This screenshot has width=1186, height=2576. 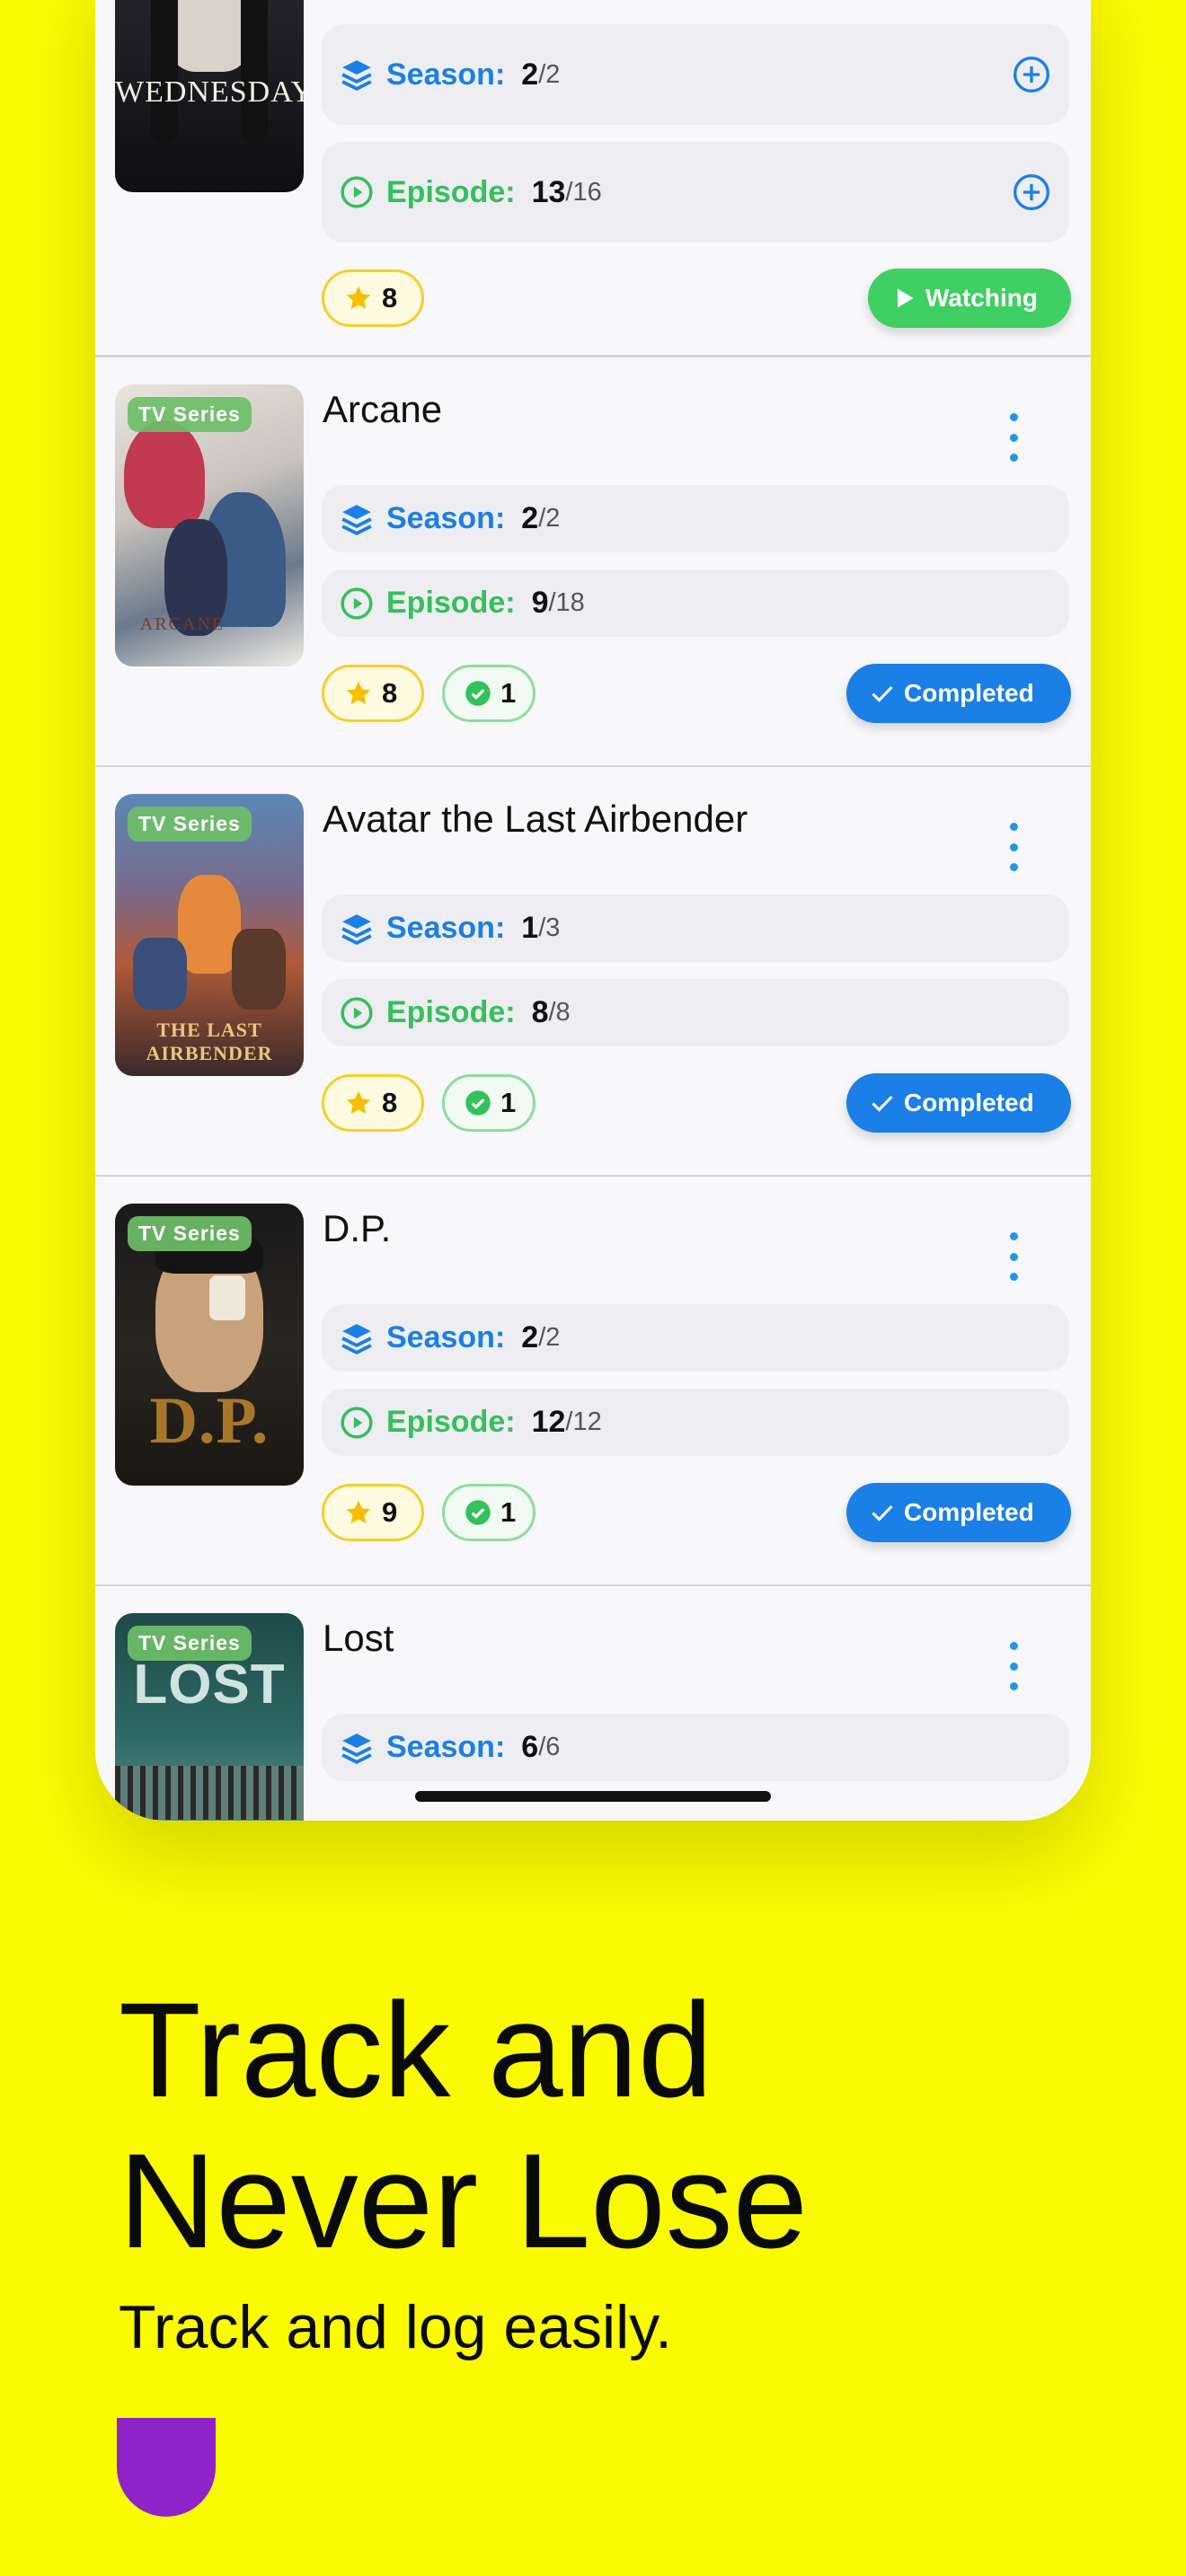 What do you see at coordinates (906, 298) in the screenshot?
I see `play-icon` at bounding box center [906, 298].